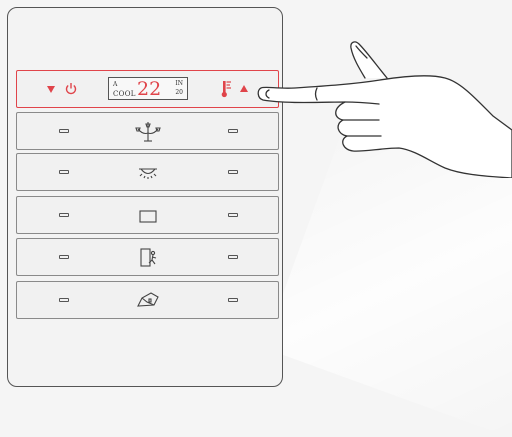  Describe the element at coordinates (124, 94) in the screenshot. I see `mode-label: COOL` at that location.